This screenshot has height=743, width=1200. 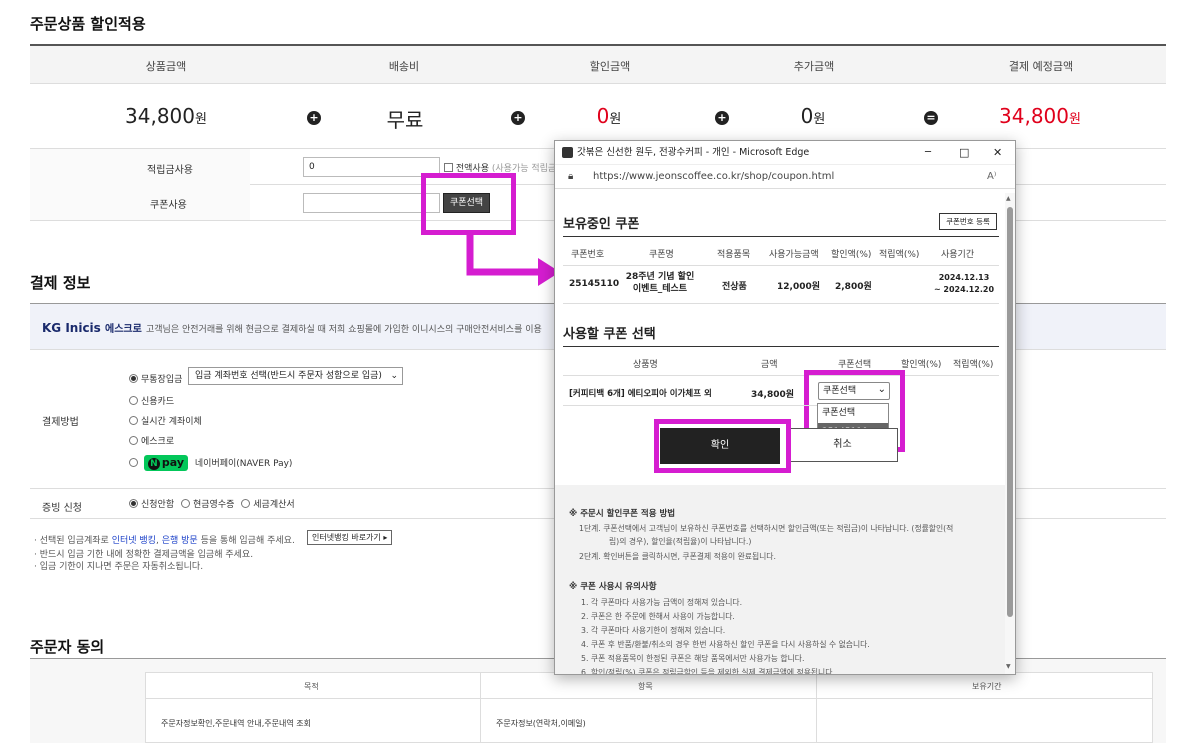 I want to click on held-header-name: 쿠폰명, so click(x=661, y=255).